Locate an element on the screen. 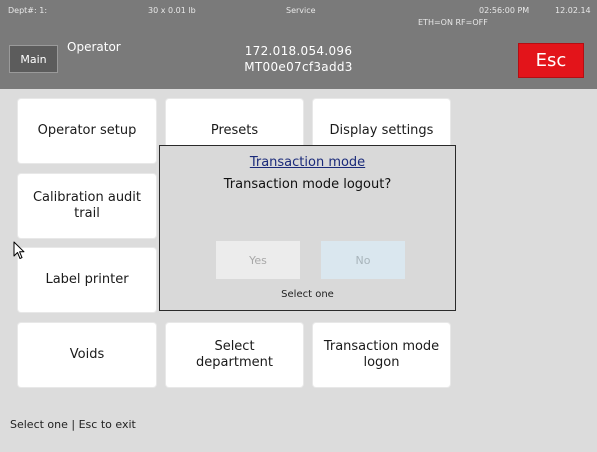  tile-transaction-mode-logon: Transaction mode logon is located at coordinates (381, 355).